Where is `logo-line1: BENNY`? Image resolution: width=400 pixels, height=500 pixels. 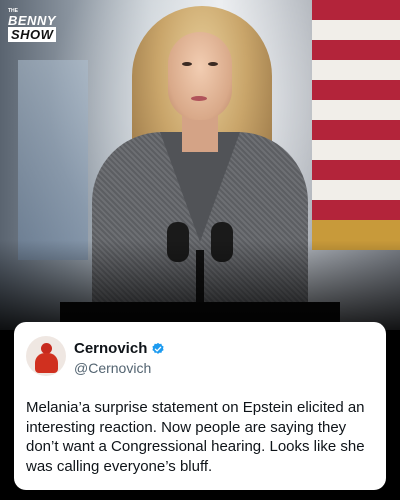 logo-line1: BENNY is located at coordinates (32, 20).